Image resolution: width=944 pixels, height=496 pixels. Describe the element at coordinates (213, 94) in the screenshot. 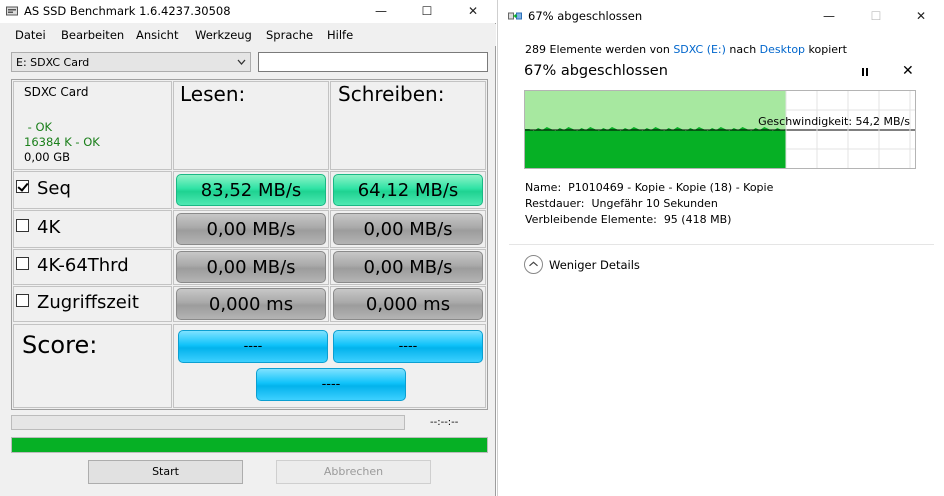

I see `read-column-header: Lesen:` at that location.